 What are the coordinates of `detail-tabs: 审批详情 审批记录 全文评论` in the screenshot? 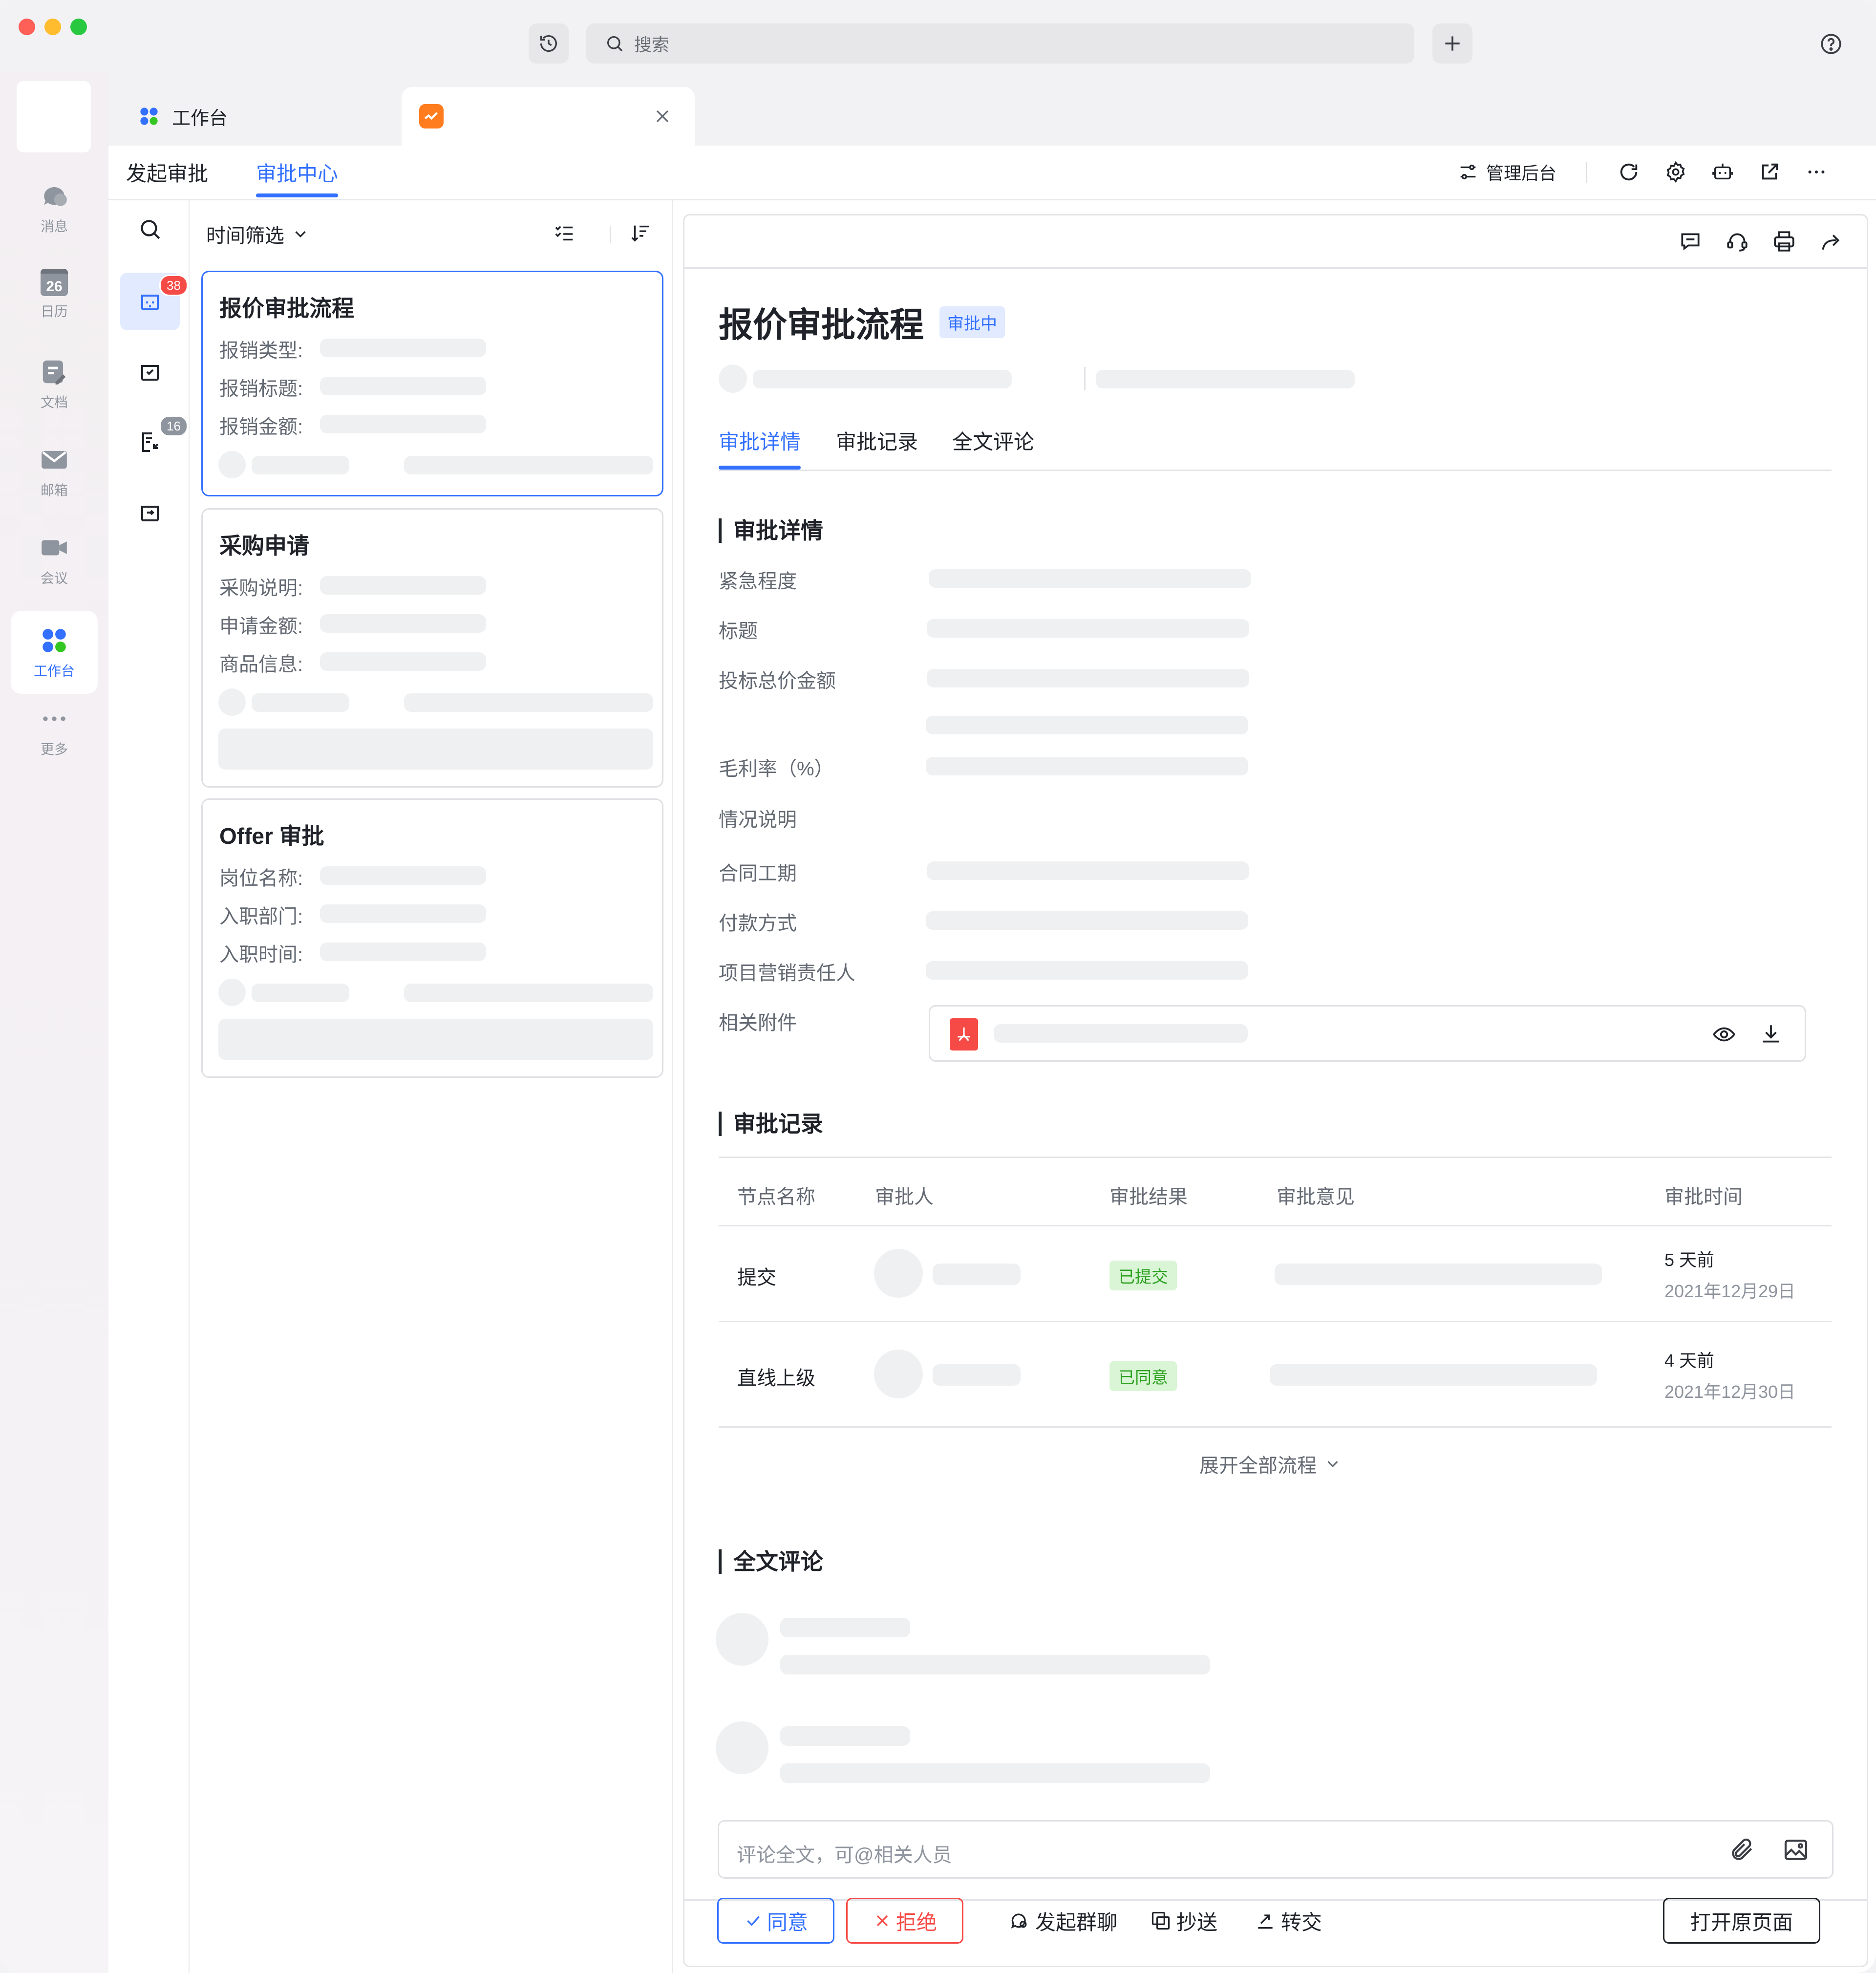 It's located at (1275, 446).